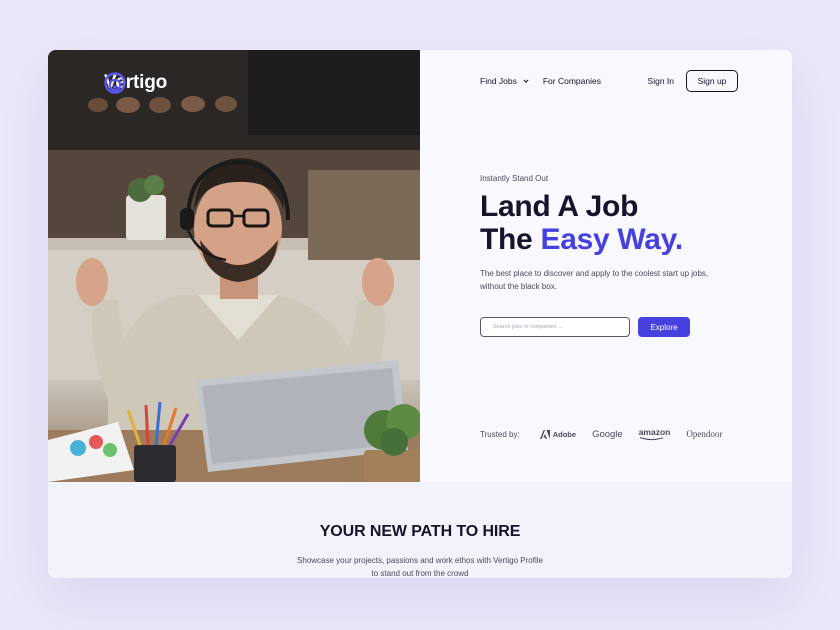 The width and height of the screenshot is (840, 630). I want to click on headline-line-2-prefix: The, so click(510, 239).